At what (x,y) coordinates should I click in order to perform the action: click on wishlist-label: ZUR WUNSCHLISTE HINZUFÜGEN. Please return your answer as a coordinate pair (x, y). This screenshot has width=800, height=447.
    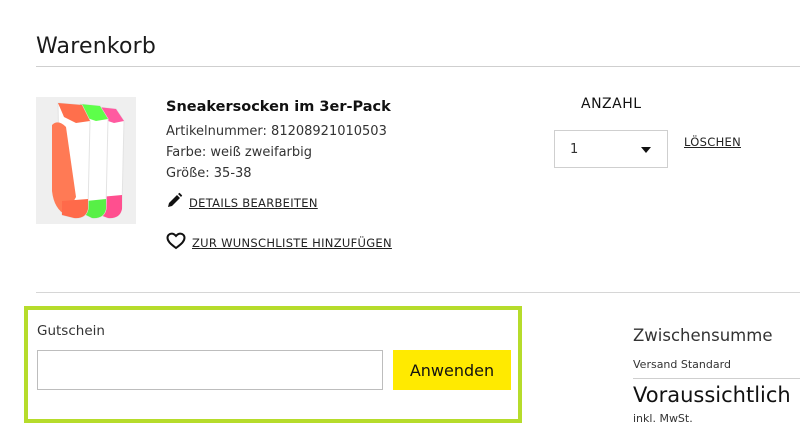
    Looking at the image, I should click on (292, 243).